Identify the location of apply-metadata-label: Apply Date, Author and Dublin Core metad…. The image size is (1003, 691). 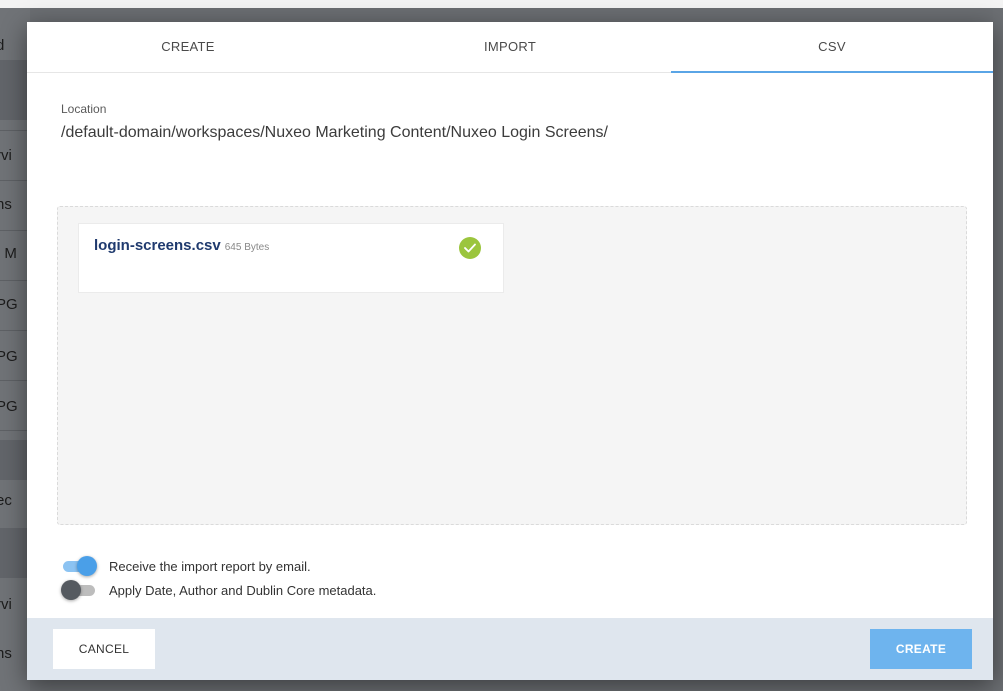
(243, 590).